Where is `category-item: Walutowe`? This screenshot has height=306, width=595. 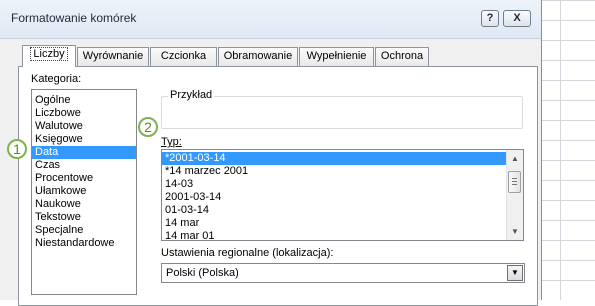
category-item: Walutowe is located at coordinates (84, 126).